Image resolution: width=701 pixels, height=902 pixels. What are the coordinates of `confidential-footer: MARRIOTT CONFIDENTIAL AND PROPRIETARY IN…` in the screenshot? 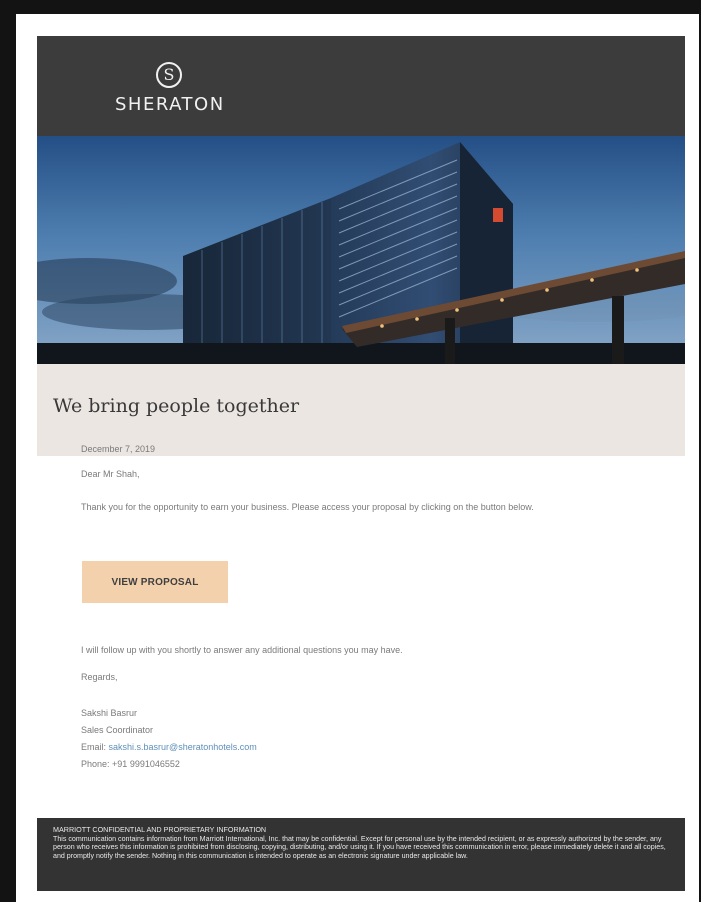 It's located at (361, 854).